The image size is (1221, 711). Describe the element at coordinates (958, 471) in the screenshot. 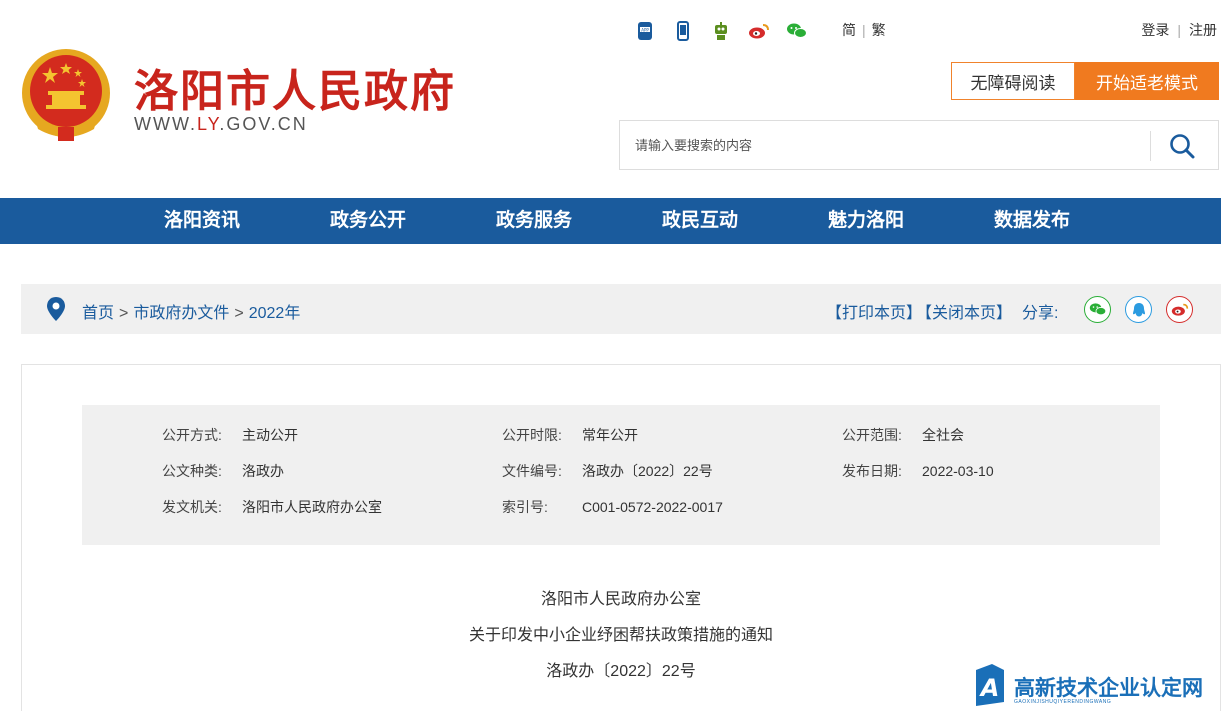

I see `meta-value: 2022-03-10` at that location.